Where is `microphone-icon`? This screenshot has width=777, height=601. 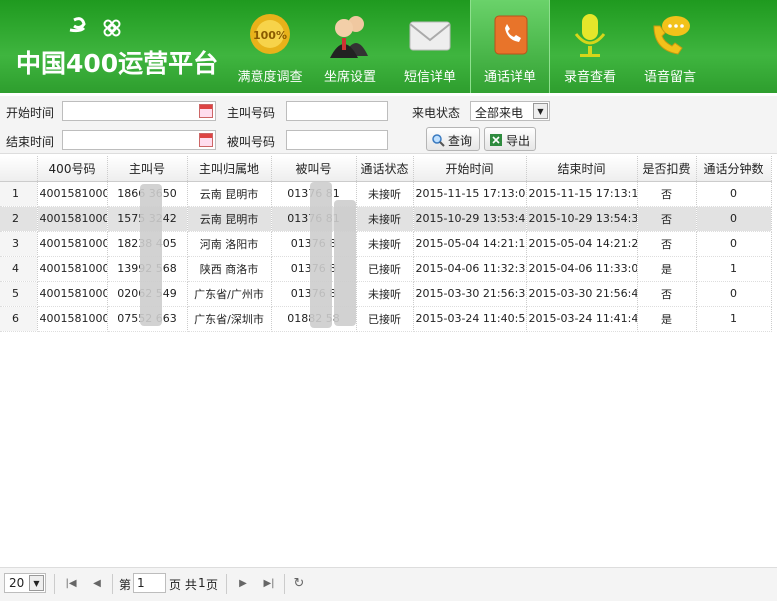
microphone-icon is located at coordinates (590, 35).